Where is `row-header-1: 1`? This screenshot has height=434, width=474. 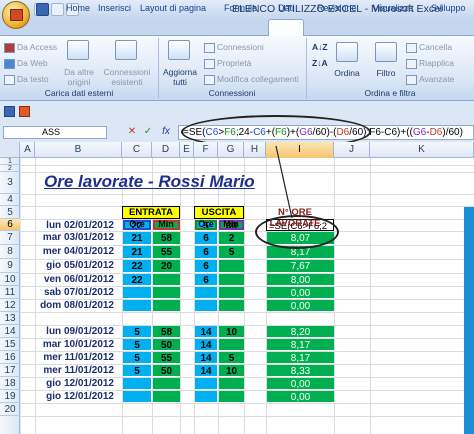 row-header-1: 1 is located at coordinates (10, 161).